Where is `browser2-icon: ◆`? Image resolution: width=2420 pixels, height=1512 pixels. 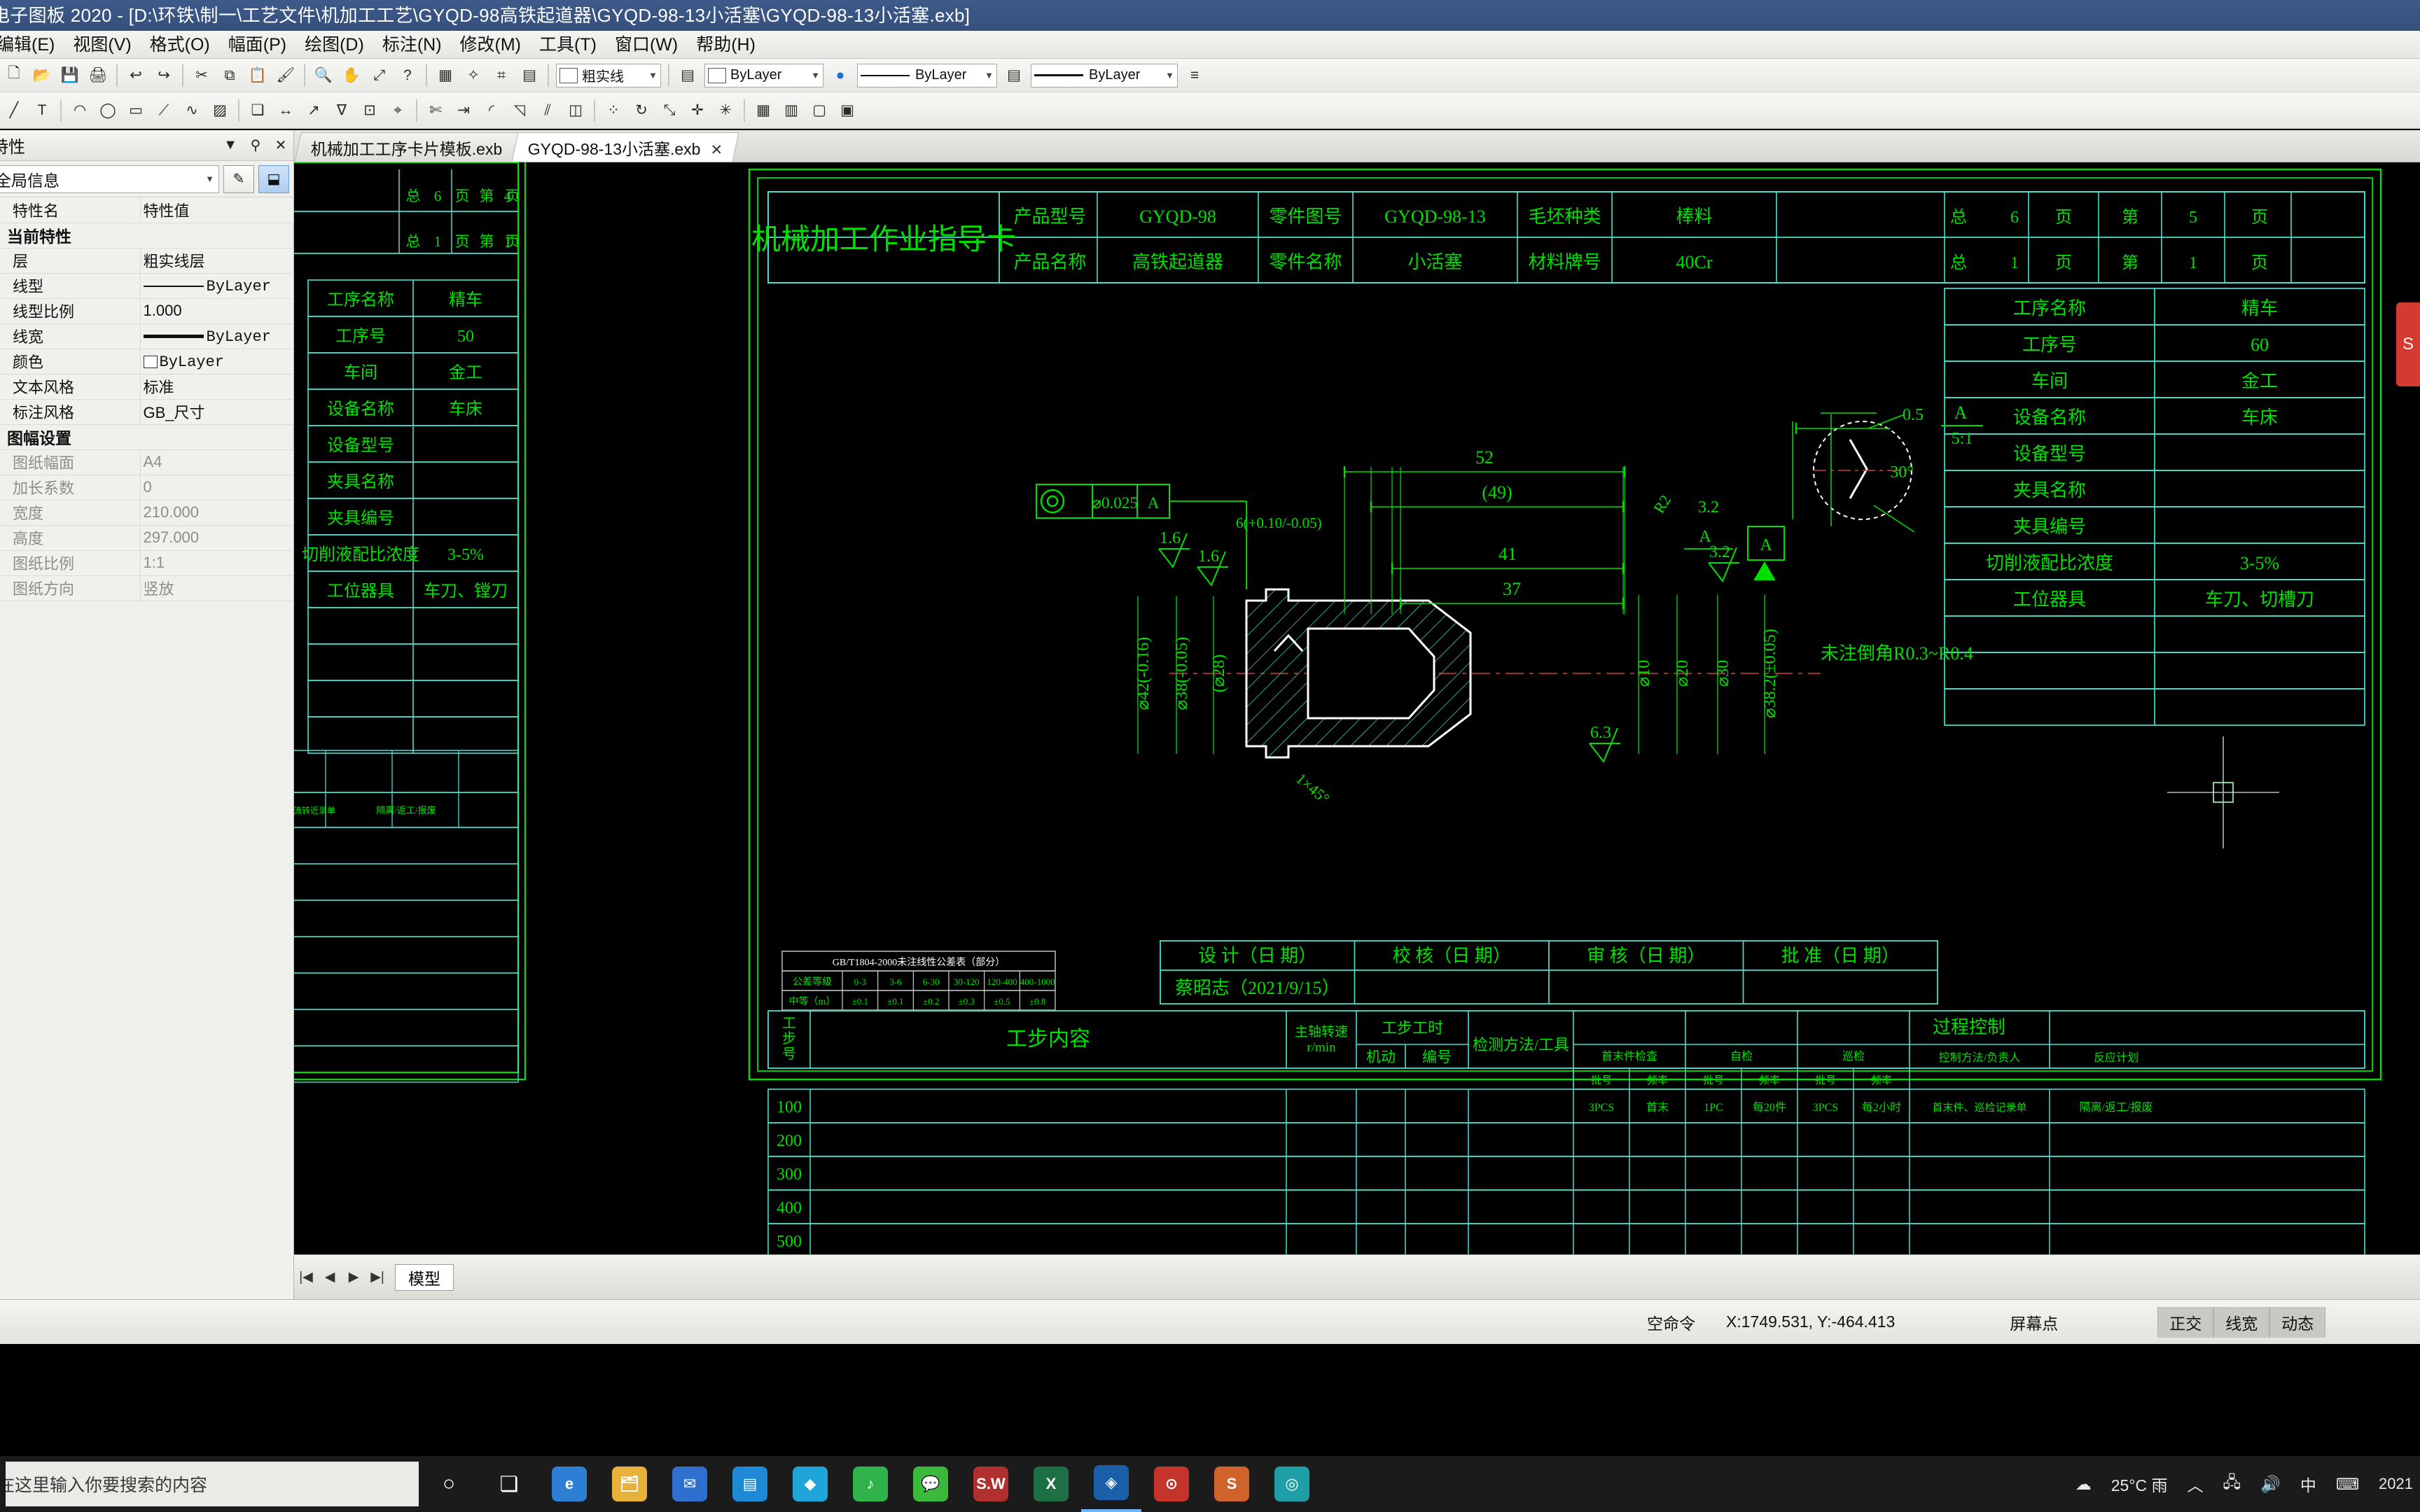 browser2-icon: ◆ is located at coordinates (810, 1484).